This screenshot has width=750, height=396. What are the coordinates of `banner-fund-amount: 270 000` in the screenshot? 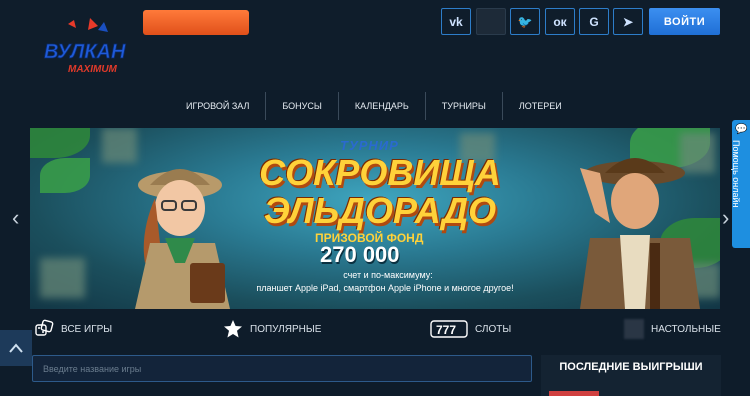 It's located at (360, 254).